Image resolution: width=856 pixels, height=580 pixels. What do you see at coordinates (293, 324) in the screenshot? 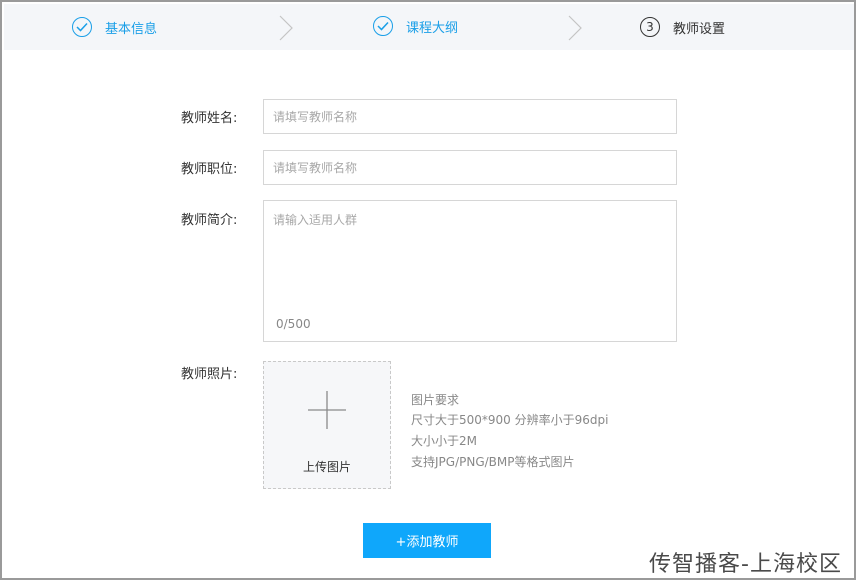
I see `char-counter: 0/500` at bounding box center [293, 324].